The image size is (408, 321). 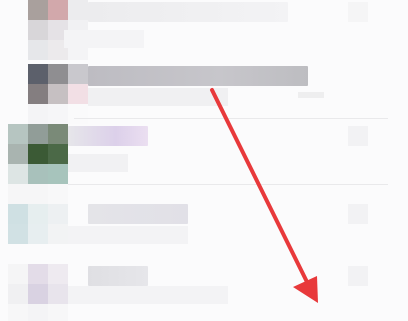 What do you see at coordinates (231, 118) in the screenshot?
I see `divider` at bounding box center [231, 118].